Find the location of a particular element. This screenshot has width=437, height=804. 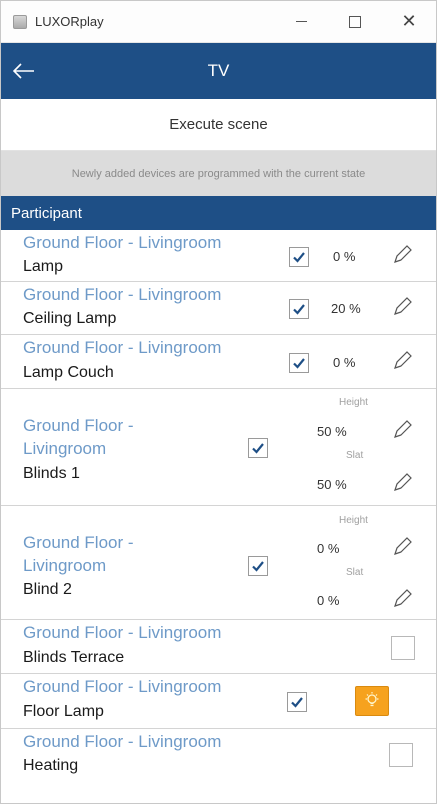

row-device: Floor Lamp is located at coordinates (63, 711).